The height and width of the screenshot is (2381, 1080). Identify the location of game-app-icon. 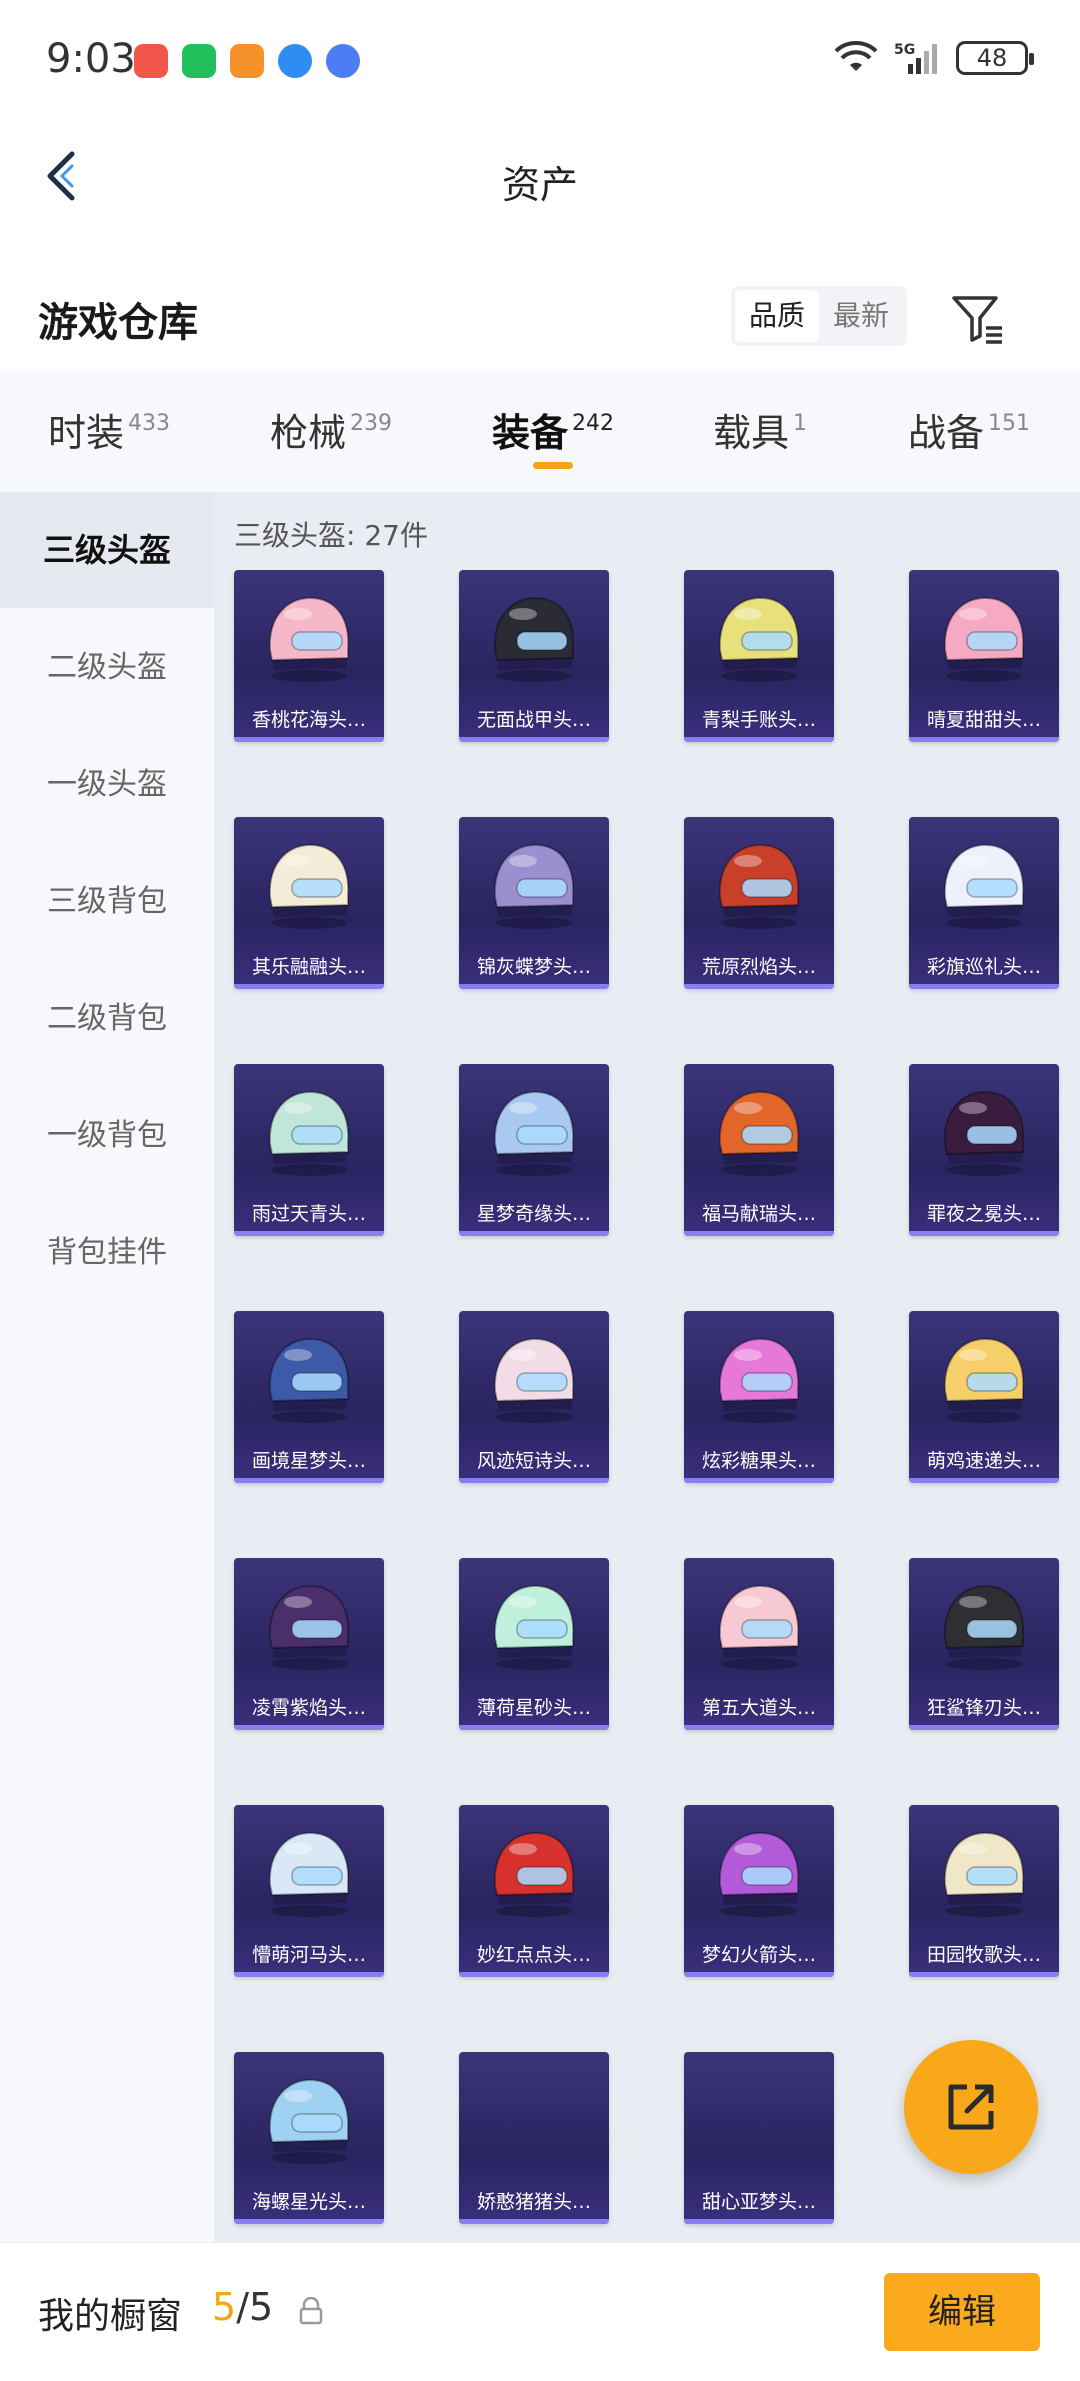
(247, 61).